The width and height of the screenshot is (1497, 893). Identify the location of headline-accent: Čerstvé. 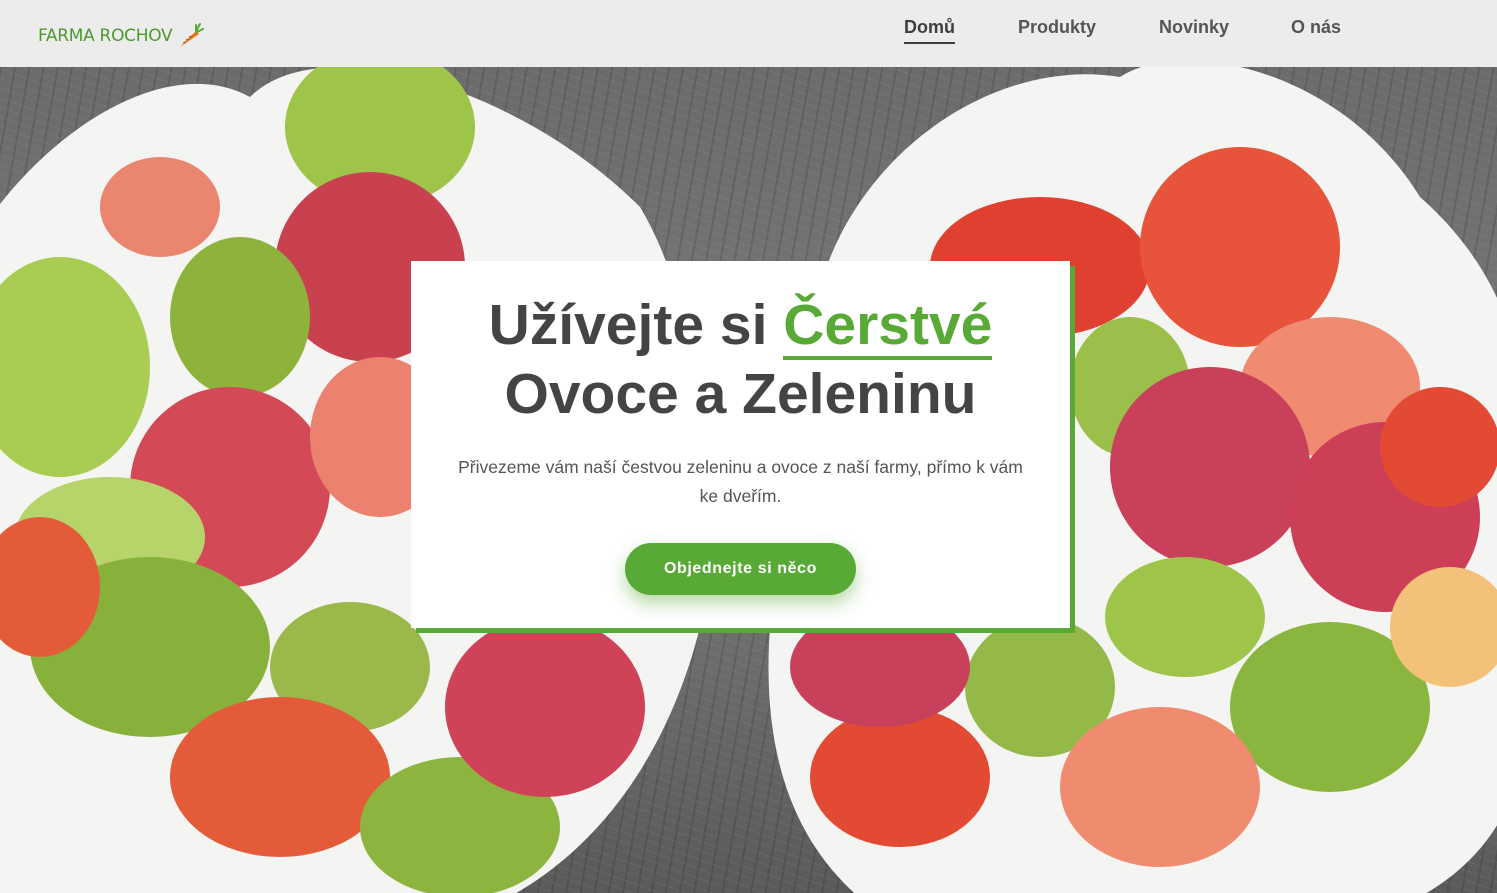
(888, 327).